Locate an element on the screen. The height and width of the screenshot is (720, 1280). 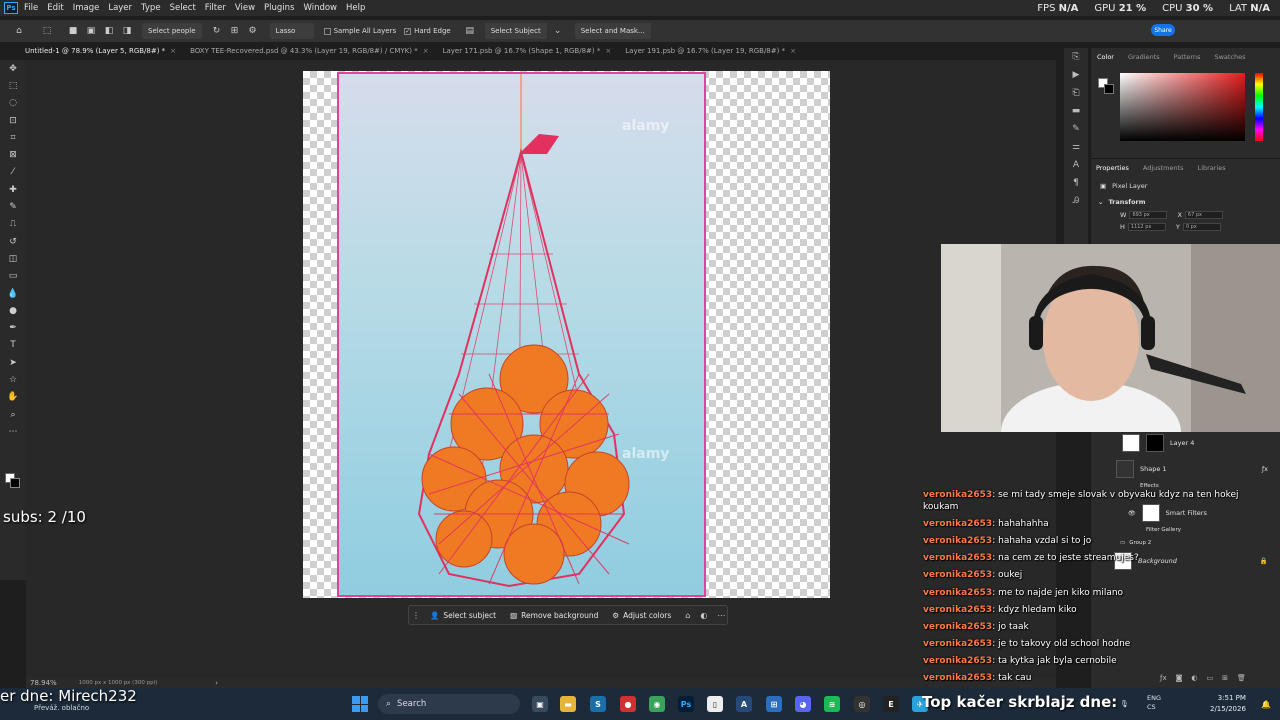
weather-widget: Převáž. oblačno is located at coordinates (61, 708).